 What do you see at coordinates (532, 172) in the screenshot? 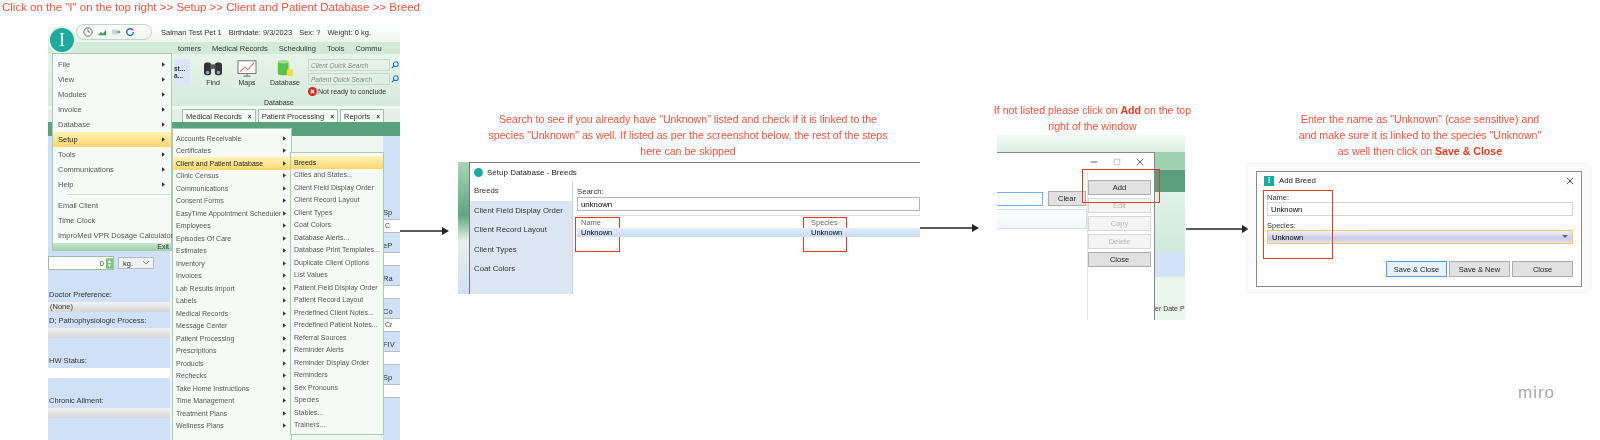
I see `window-title: Setup Database - Breeds` at bounding box center [532, 172].